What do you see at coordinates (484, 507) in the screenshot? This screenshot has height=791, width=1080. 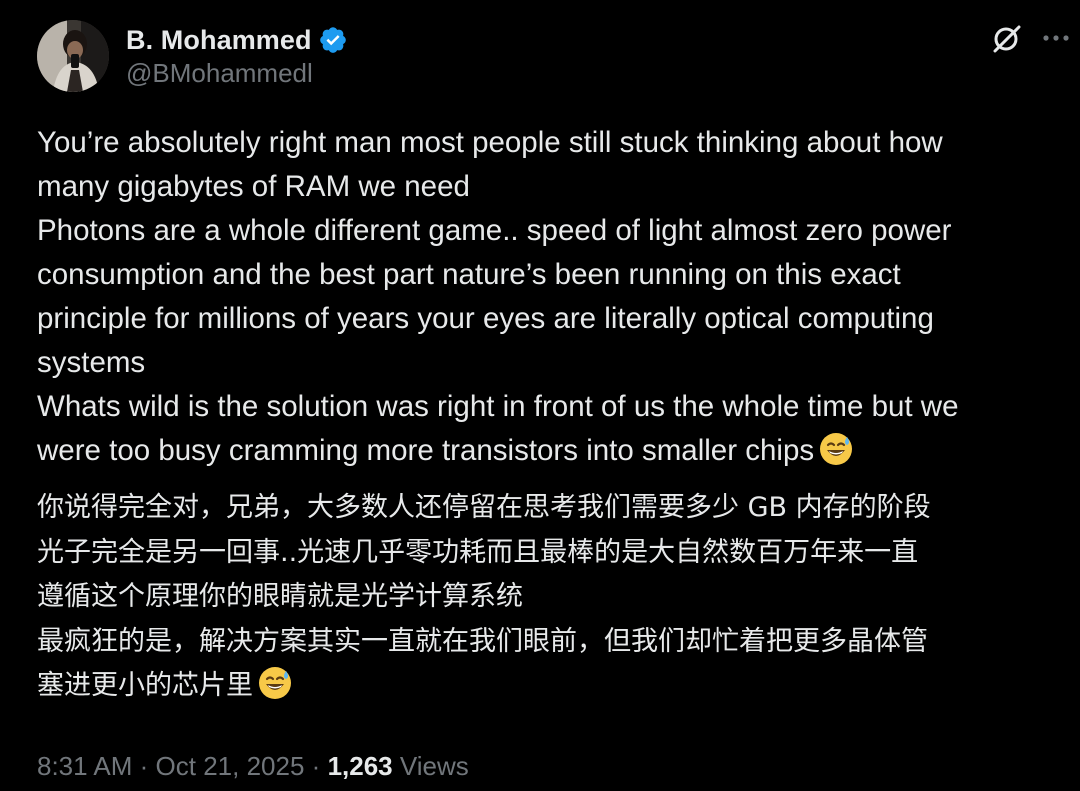 I see `text-line: 你说得完全对，兄弟，大多数人还停留在思考我们需要多少 GB 内存的阶段` at bounding box center [484, 507].